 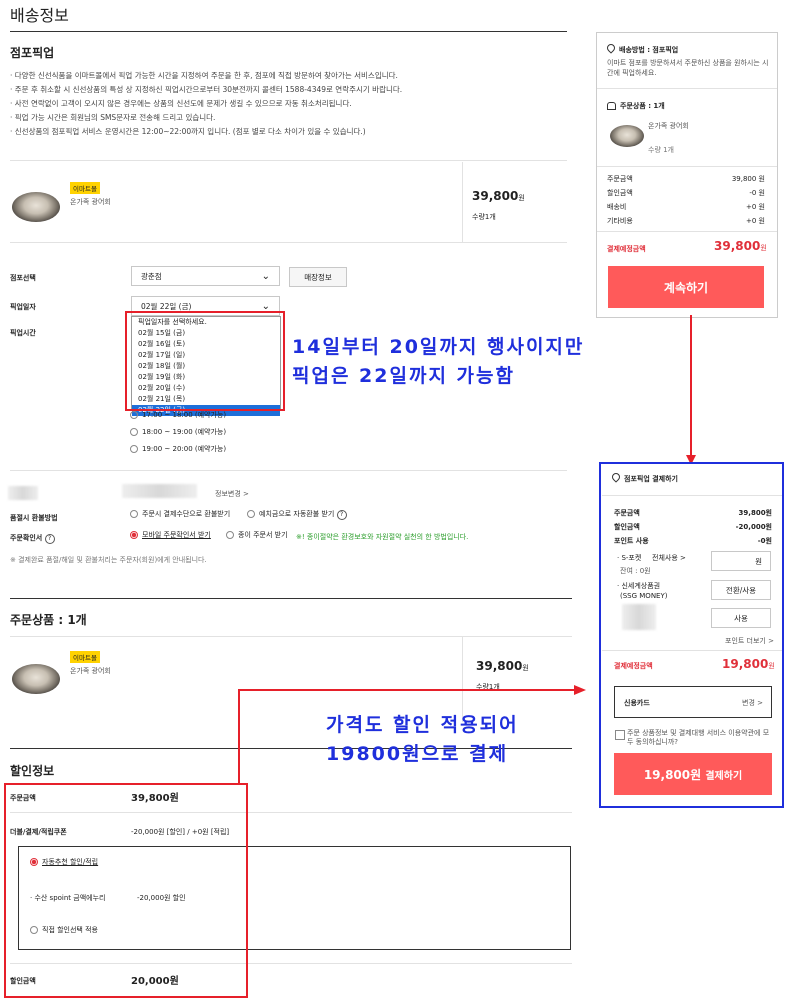 What do you see at coordinates (641, 48) in the screenshot?
I see `delivery-method-title: 배송방법 : 점포픽업` at bounding box center [641, 48].